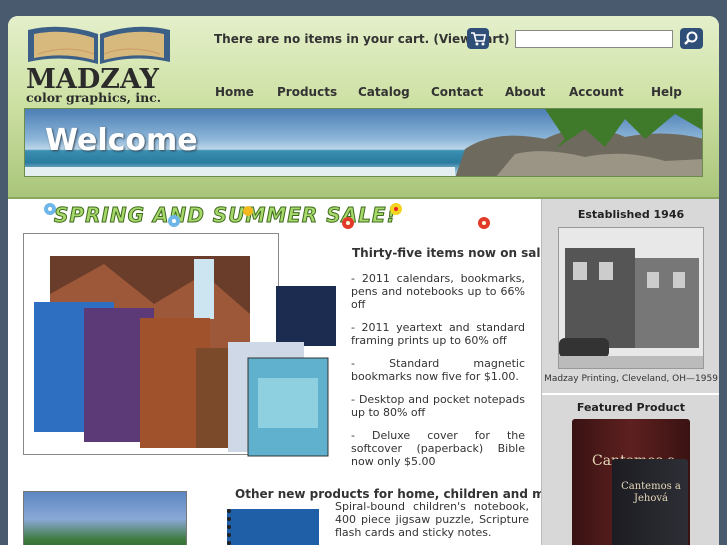 This screenshot has width=727, height=545. I want to click on sale-heading: Thirty-five items now on sale!, so click(453, 253).